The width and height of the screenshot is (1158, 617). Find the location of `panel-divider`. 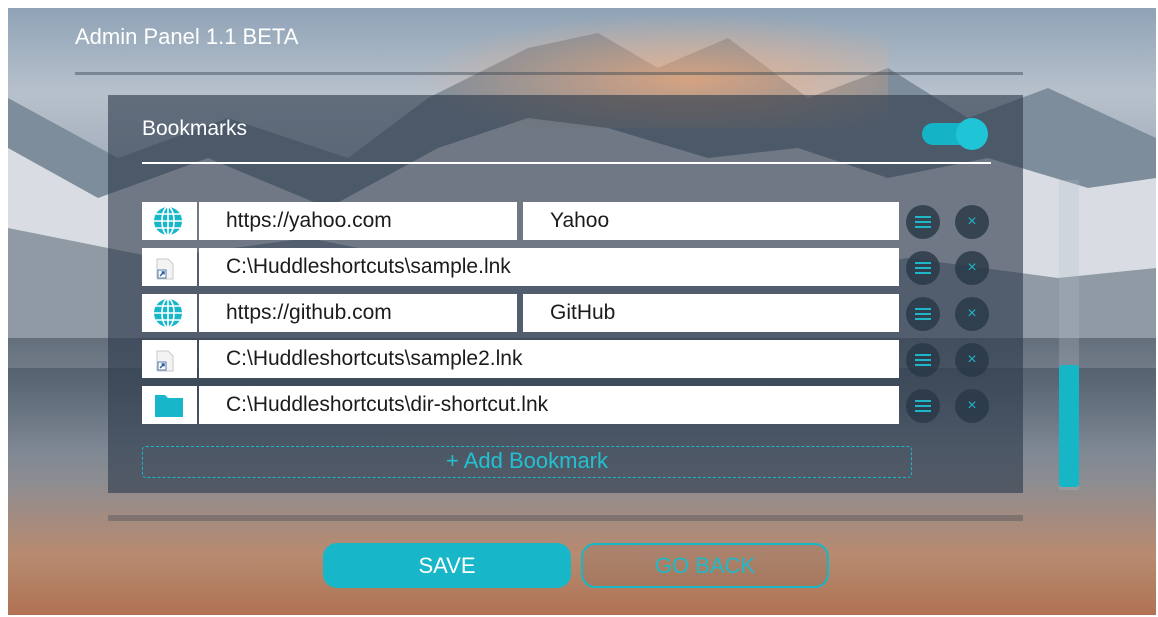

panel-divider is located at coordinates (565, 518).